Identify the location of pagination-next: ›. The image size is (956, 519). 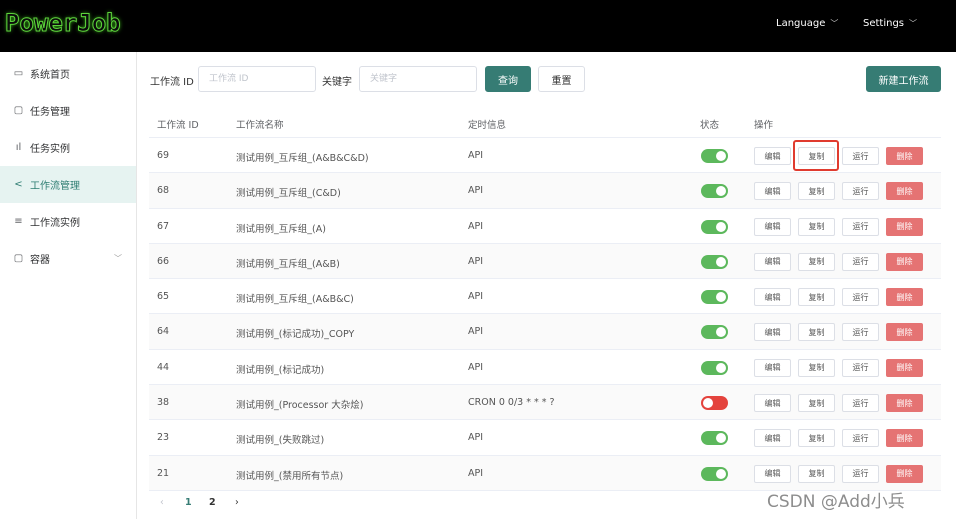
(237, 502).